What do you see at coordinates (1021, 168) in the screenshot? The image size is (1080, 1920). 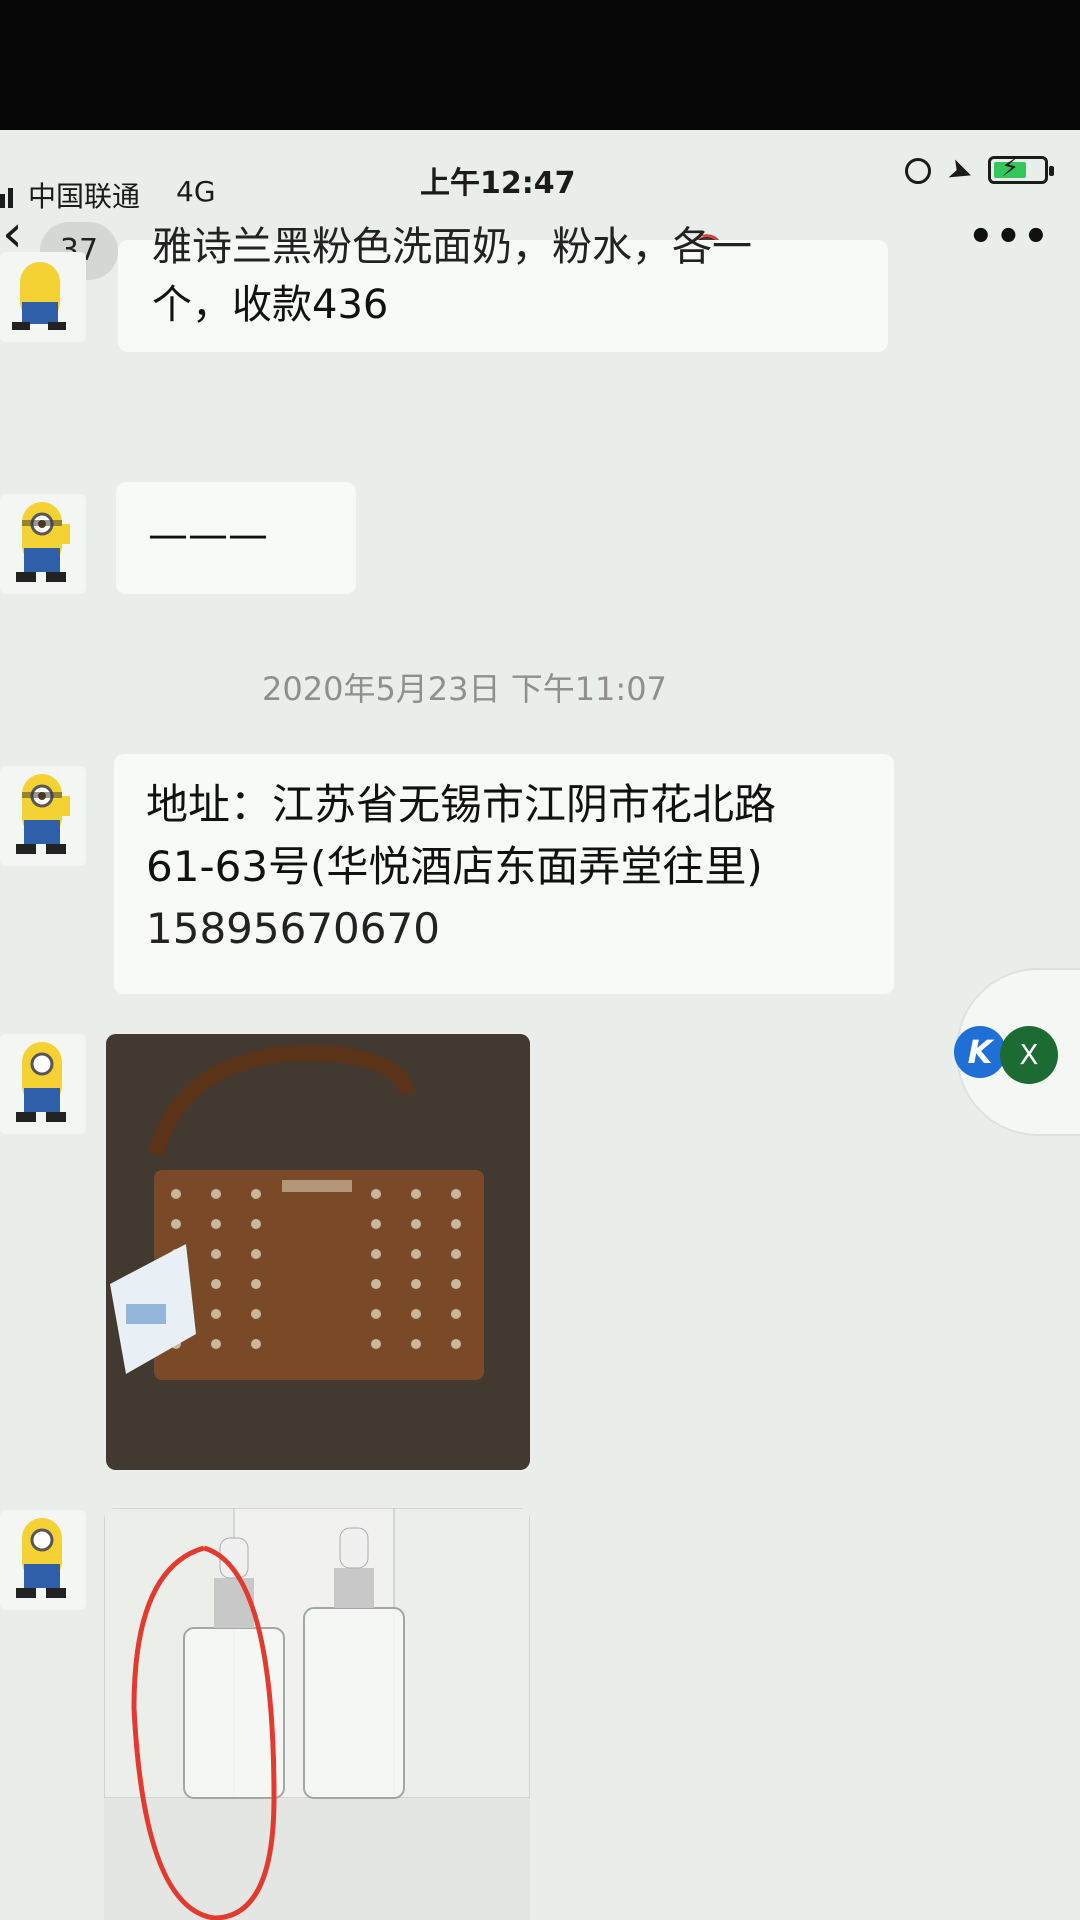 I see `battery-icon: ⚡` at bounding box center [1021, 168].